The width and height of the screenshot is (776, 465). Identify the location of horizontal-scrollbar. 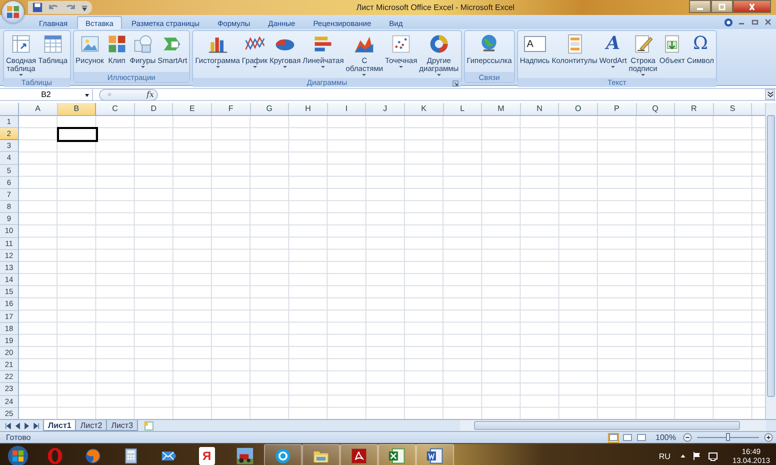
(613, 425).